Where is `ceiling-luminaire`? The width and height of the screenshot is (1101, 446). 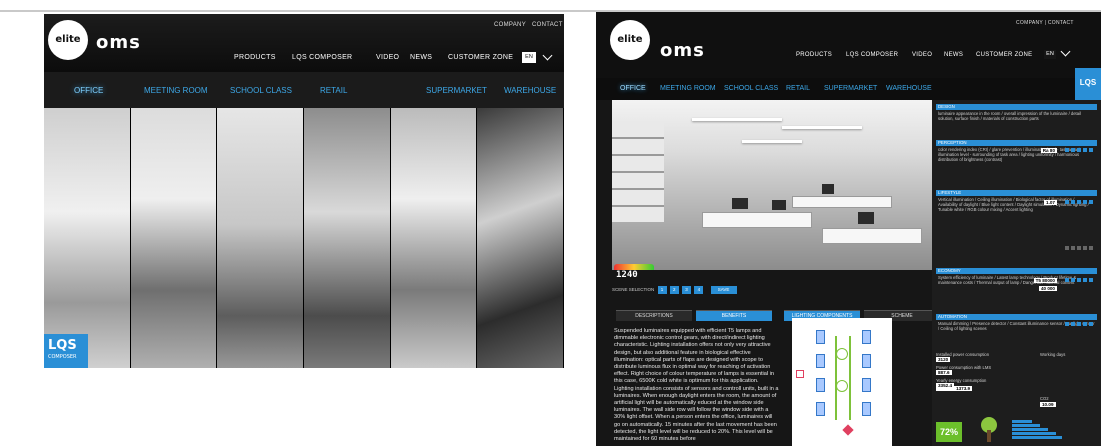 ceiling-luminaire is located at coordinates (737, 119).